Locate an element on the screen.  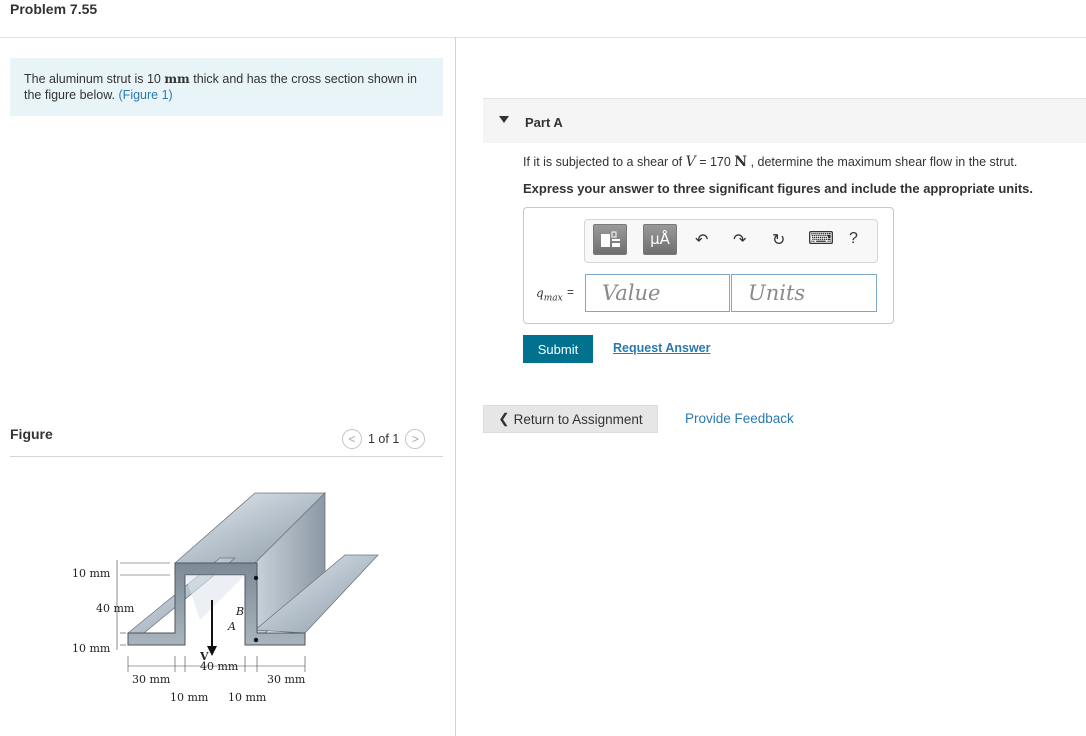
reset-icon: ↻ is located at coordinates (778, 239).